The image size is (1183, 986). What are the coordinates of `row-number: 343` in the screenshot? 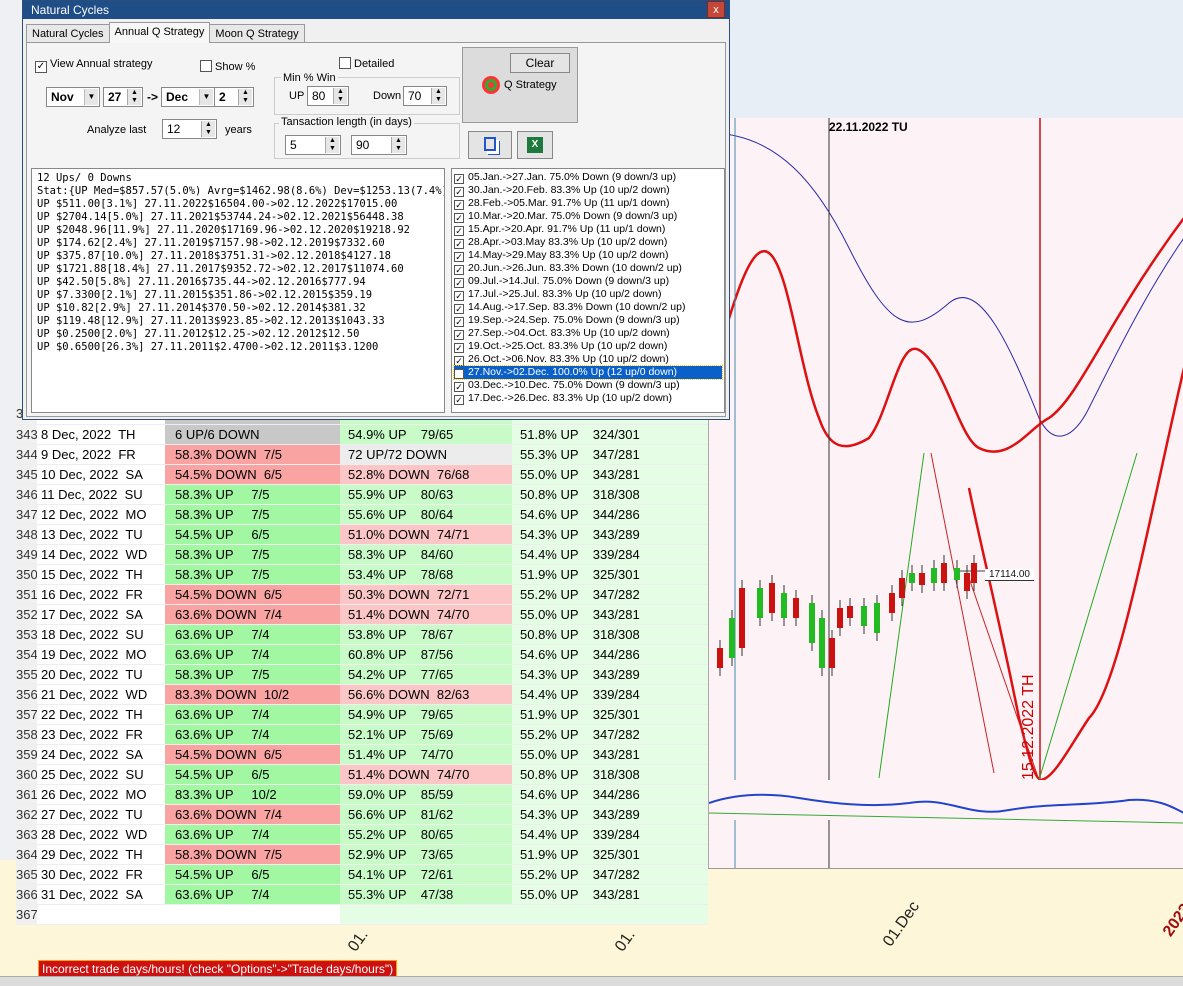 It's located at (26, 434).